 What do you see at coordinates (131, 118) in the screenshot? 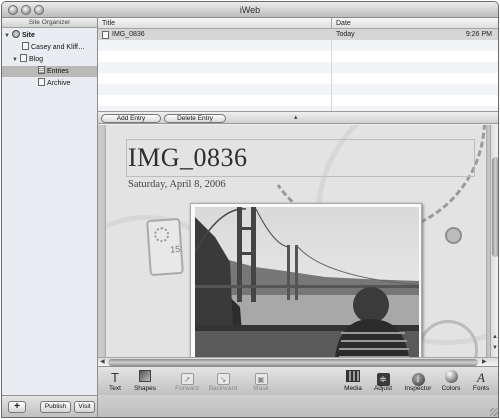
I see `add-entry-button: Add Entry` at bounding box center [131, 118].